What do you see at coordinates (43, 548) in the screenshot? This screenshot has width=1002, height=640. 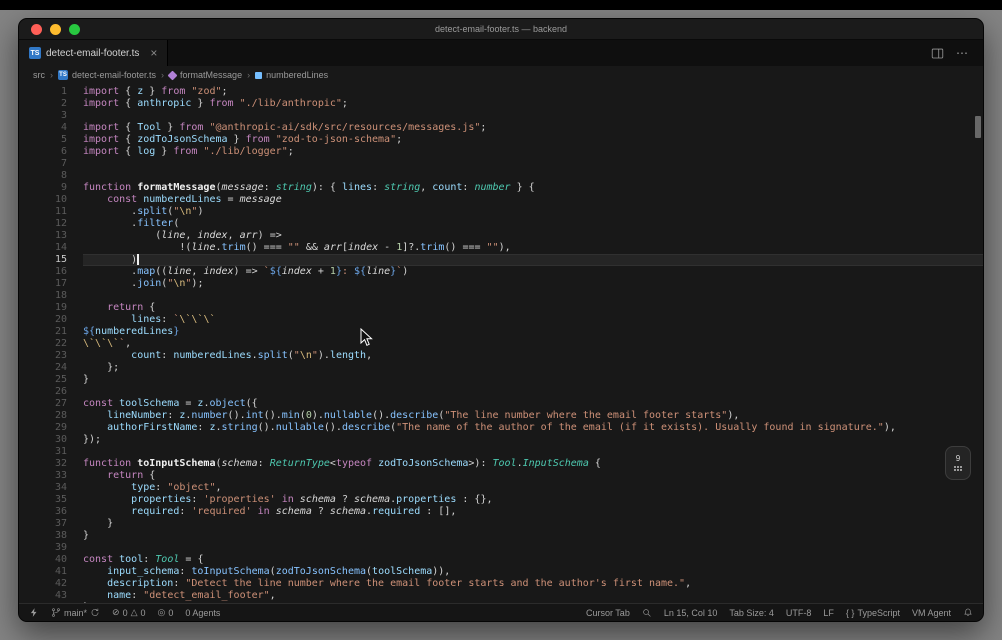 I see `line-number: 39` at bounding box center [43, 548].